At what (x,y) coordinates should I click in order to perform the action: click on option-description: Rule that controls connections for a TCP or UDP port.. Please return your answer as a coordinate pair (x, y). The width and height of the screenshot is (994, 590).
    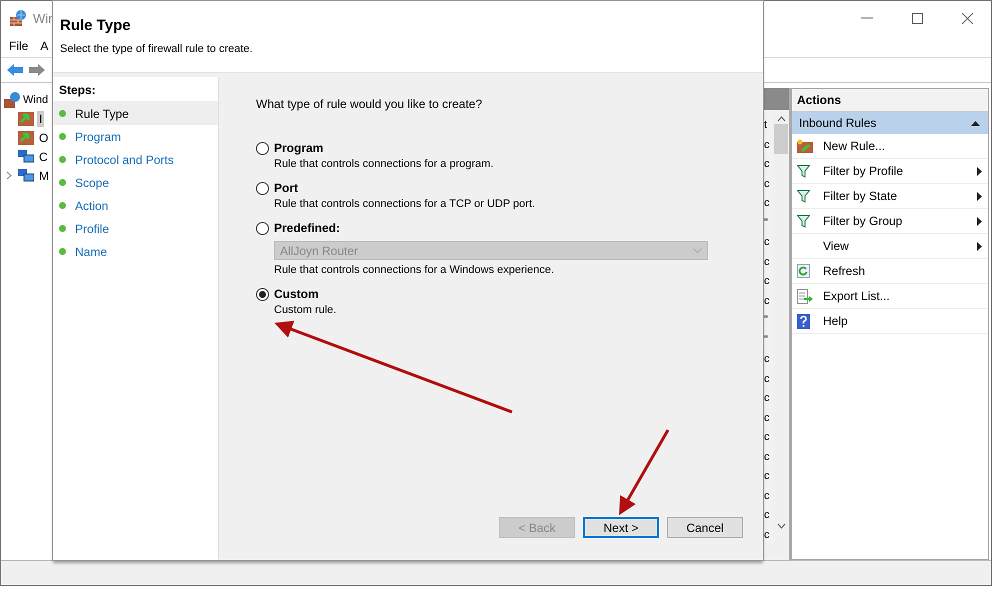
    Looking at the image, I should click on (404, 204).